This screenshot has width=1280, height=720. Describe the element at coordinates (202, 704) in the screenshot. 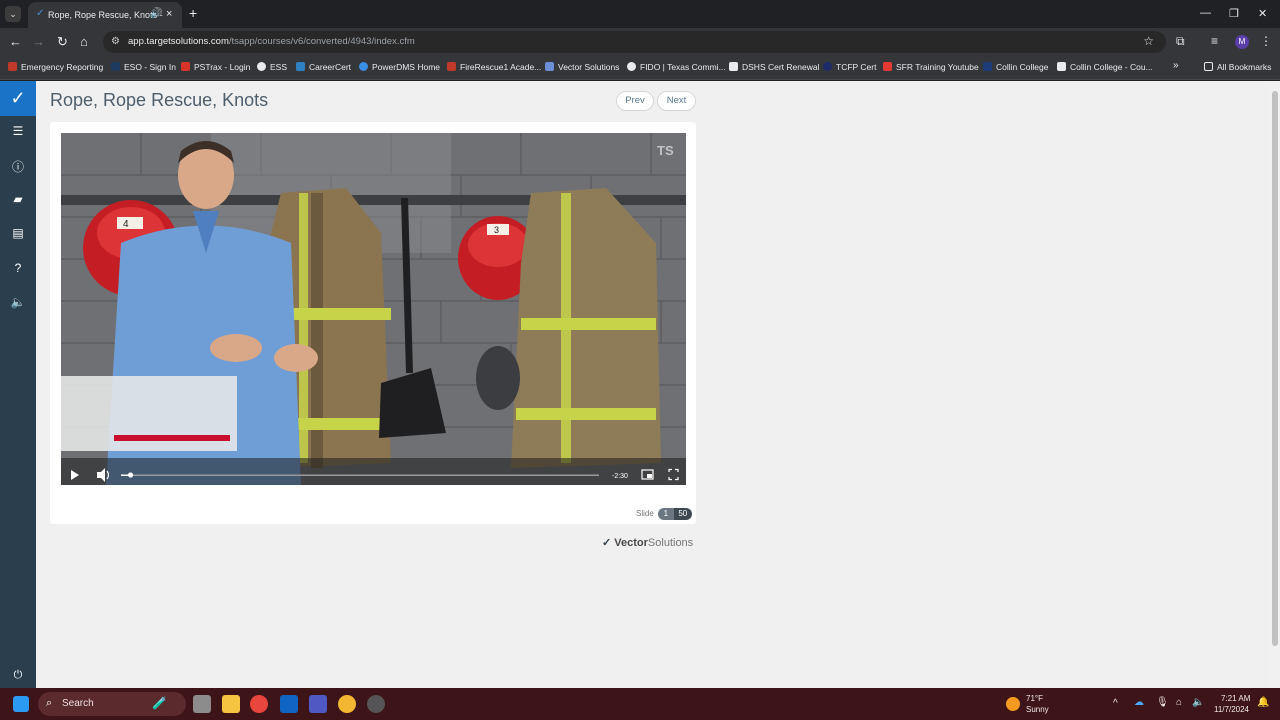

I see `task-view-icon` at that location.